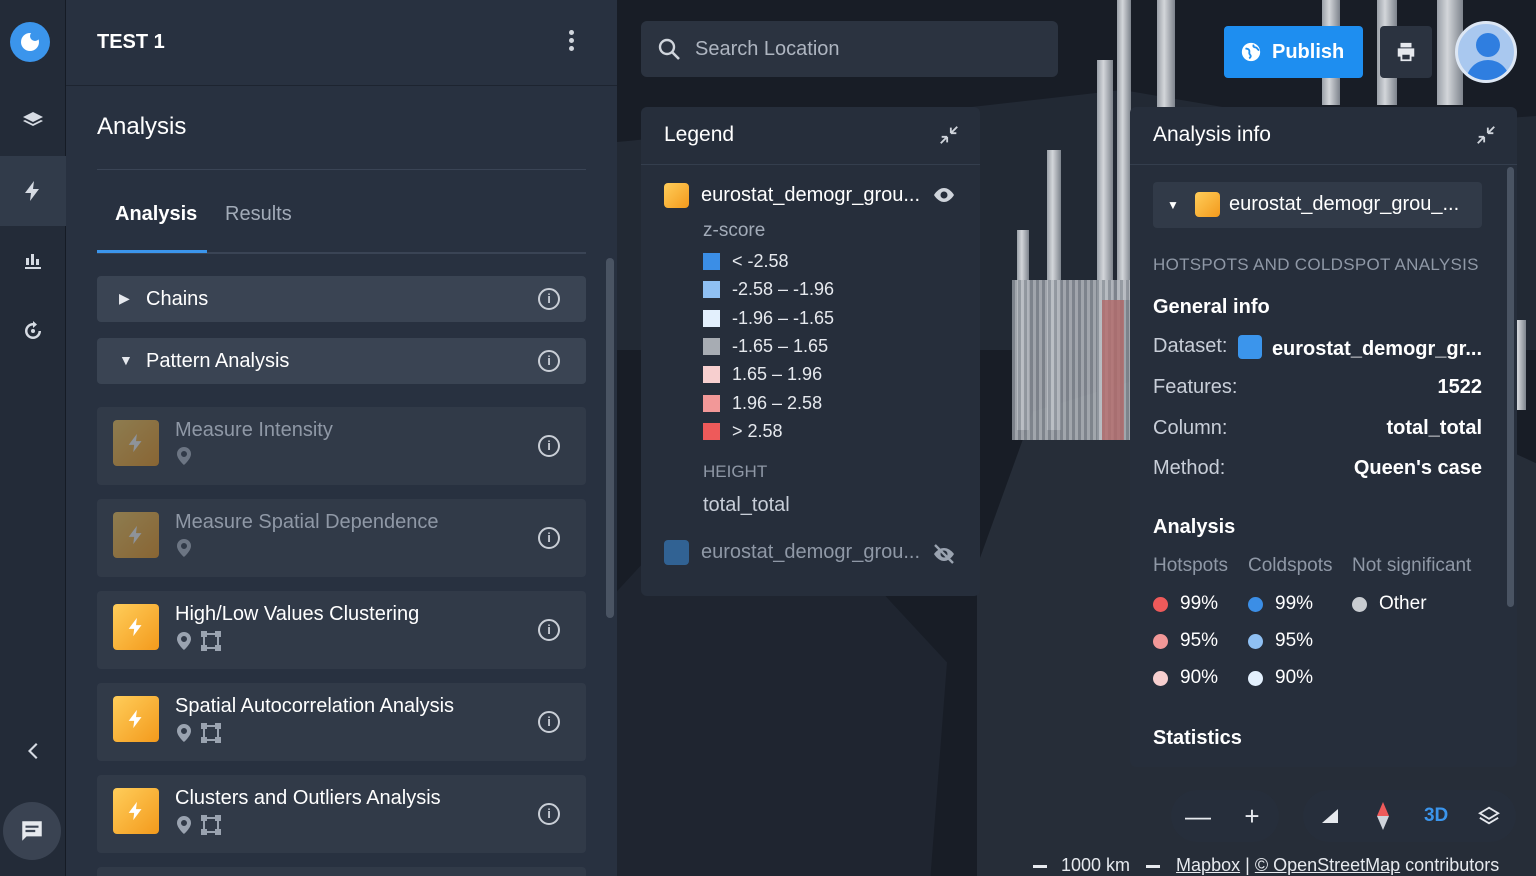 Image resolution: width=1536 pixels, height=876 pixels. Describe the element at coordinates (33, 331) in the screenshot. I see `history-icon` at that location.